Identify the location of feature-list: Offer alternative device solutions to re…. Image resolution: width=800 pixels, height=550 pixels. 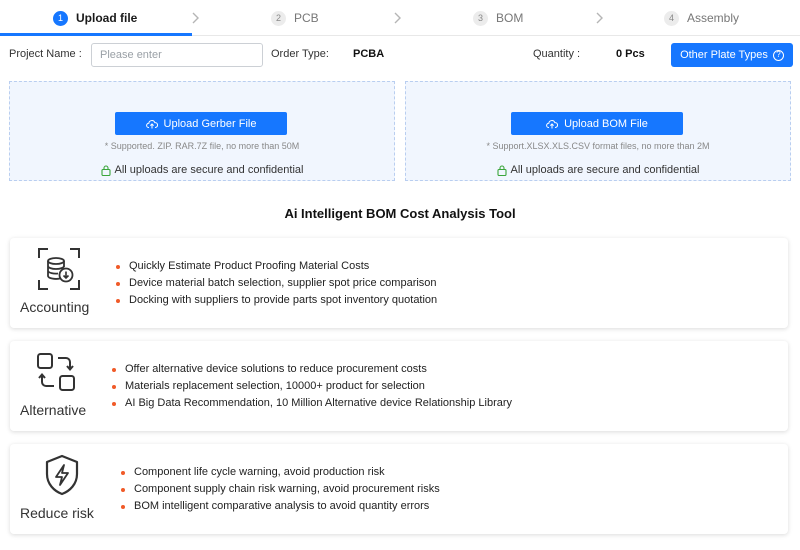
(312, 386).